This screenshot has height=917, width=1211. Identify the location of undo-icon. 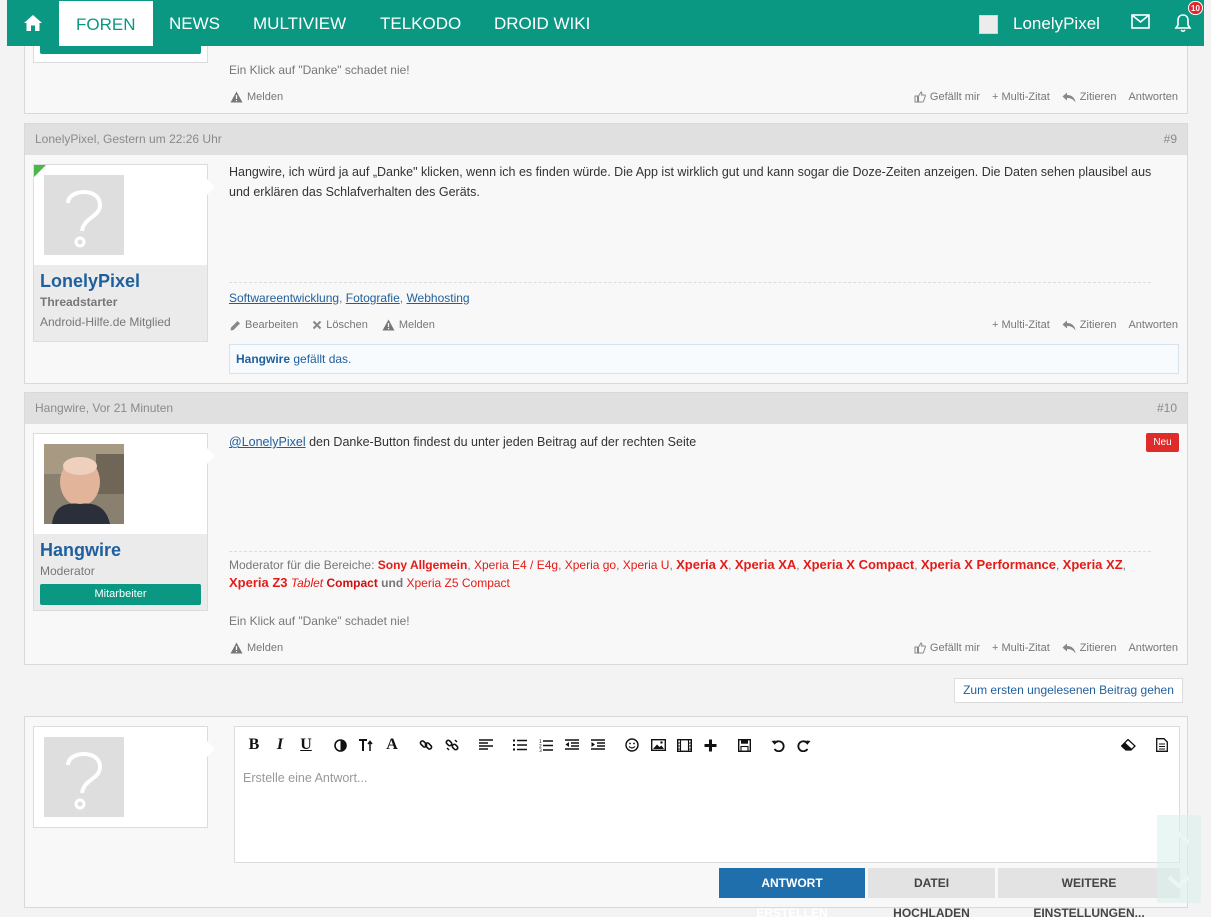
(778, 745).